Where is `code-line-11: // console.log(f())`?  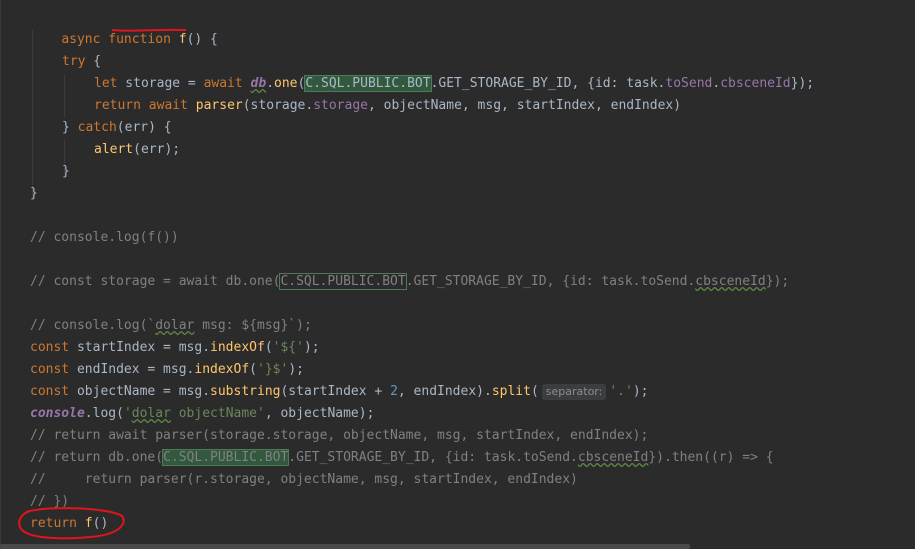 code-line-11: // console.log(f()) is located at coordinates (104, 238).